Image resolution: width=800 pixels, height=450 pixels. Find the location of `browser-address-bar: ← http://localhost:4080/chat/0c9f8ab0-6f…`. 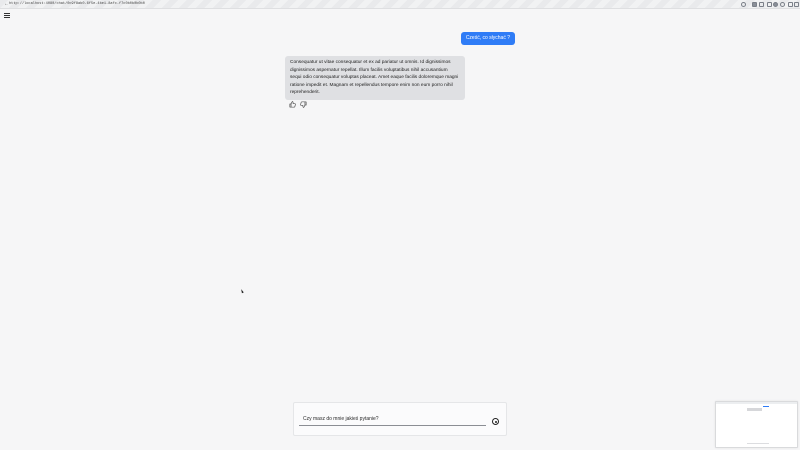

browser-address-bar: ← http://localhost:4080/chat/0c9f8ab0-6f… is located at coordinates (400, 4).